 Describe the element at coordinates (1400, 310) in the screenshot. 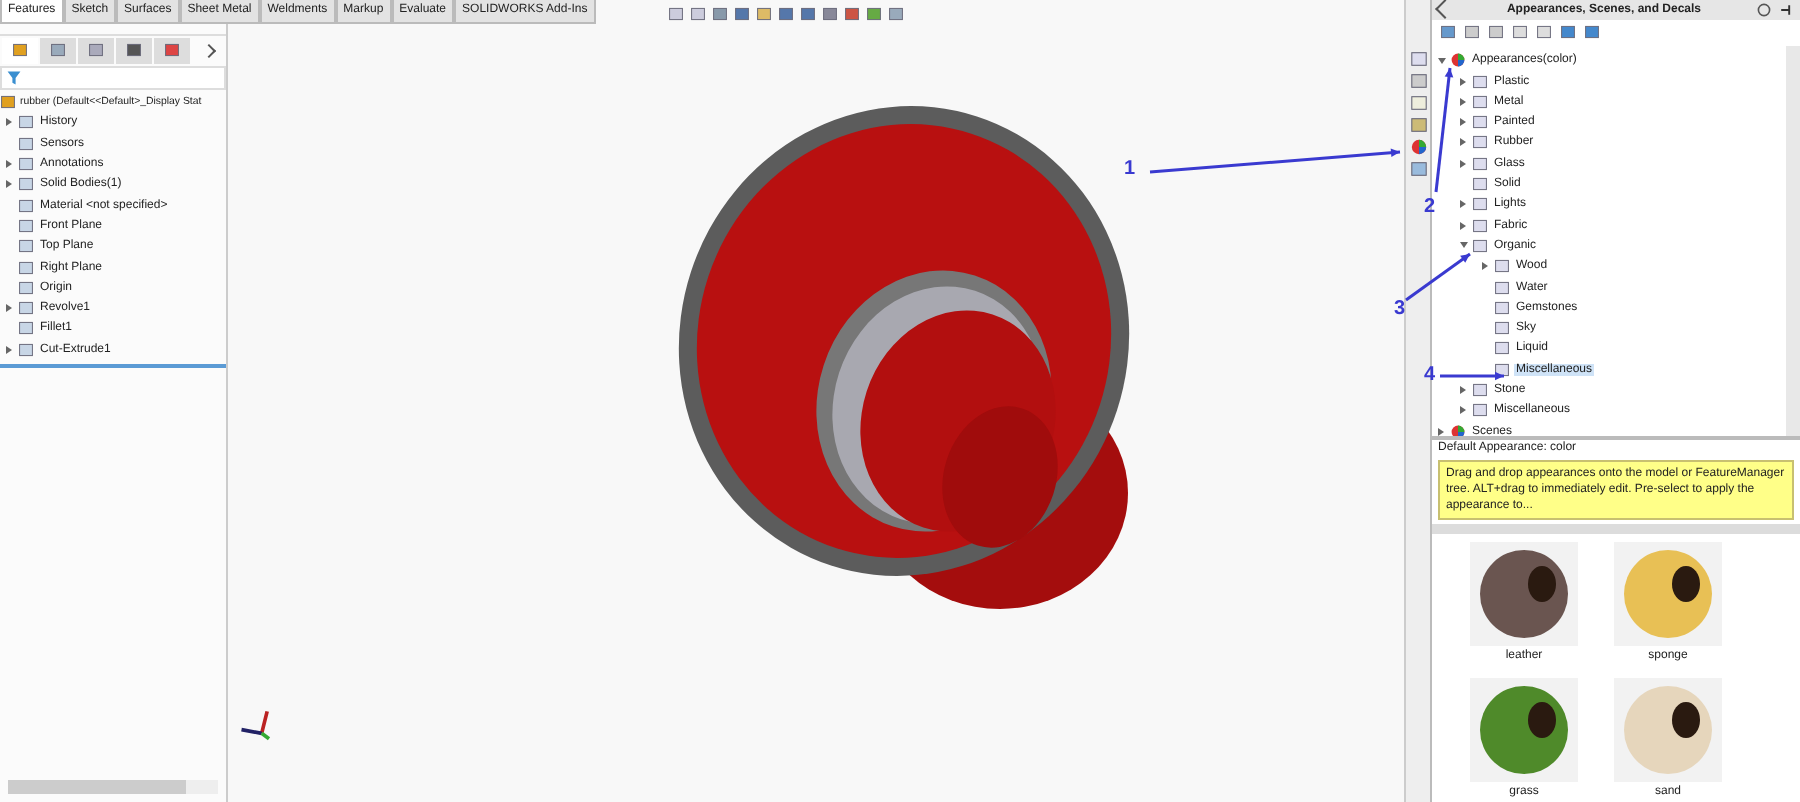

I see `callout-number: 3` at that location.